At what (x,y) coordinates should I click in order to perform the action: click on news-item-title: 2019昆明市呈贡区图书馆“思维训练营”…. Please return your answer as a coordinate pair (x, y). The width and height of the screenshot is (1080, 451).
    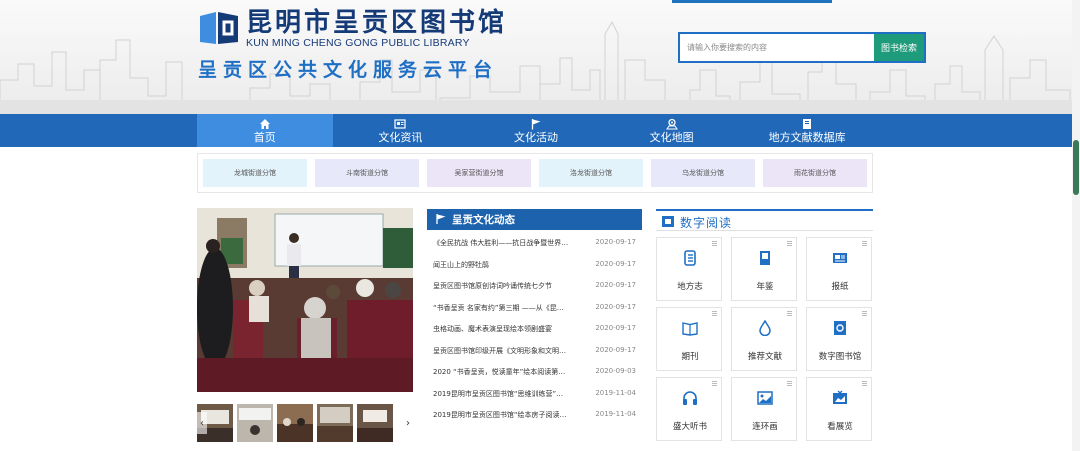
    Looking at the image, I should click on (498, 394).